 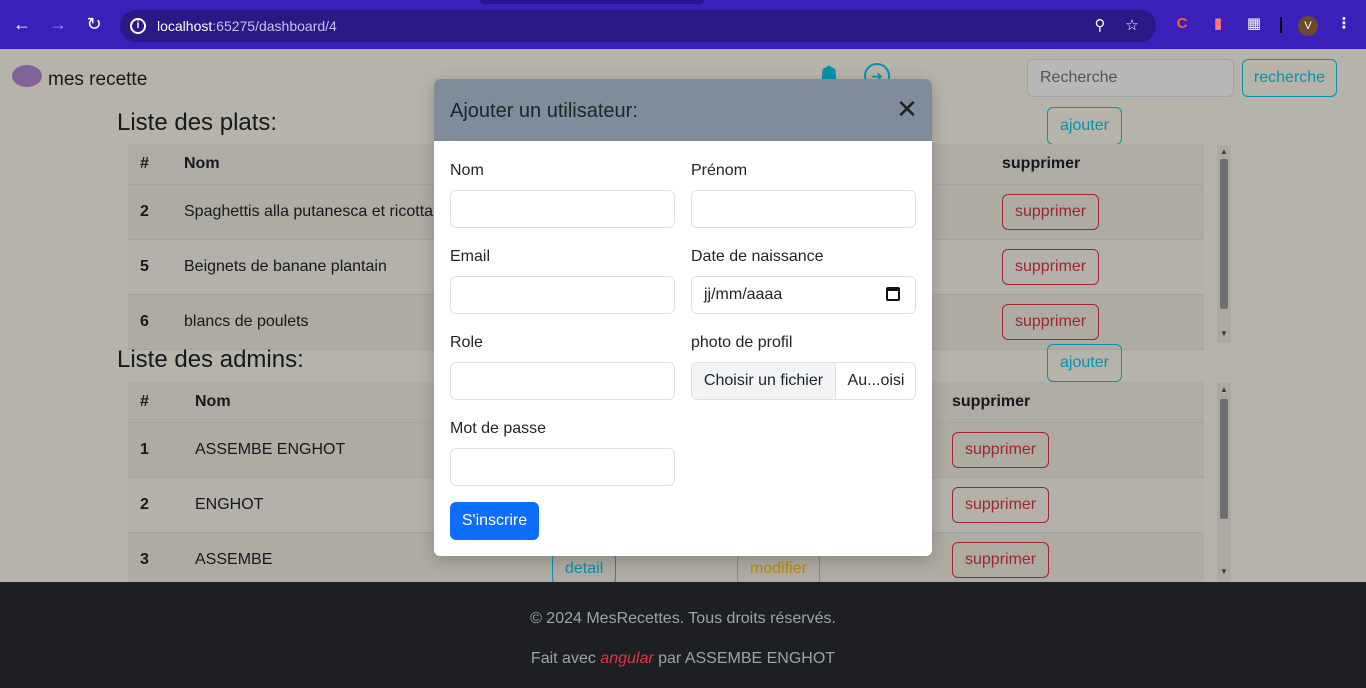 I want to click on file-name-text: Au...oisi, so click(x=876, y=380).